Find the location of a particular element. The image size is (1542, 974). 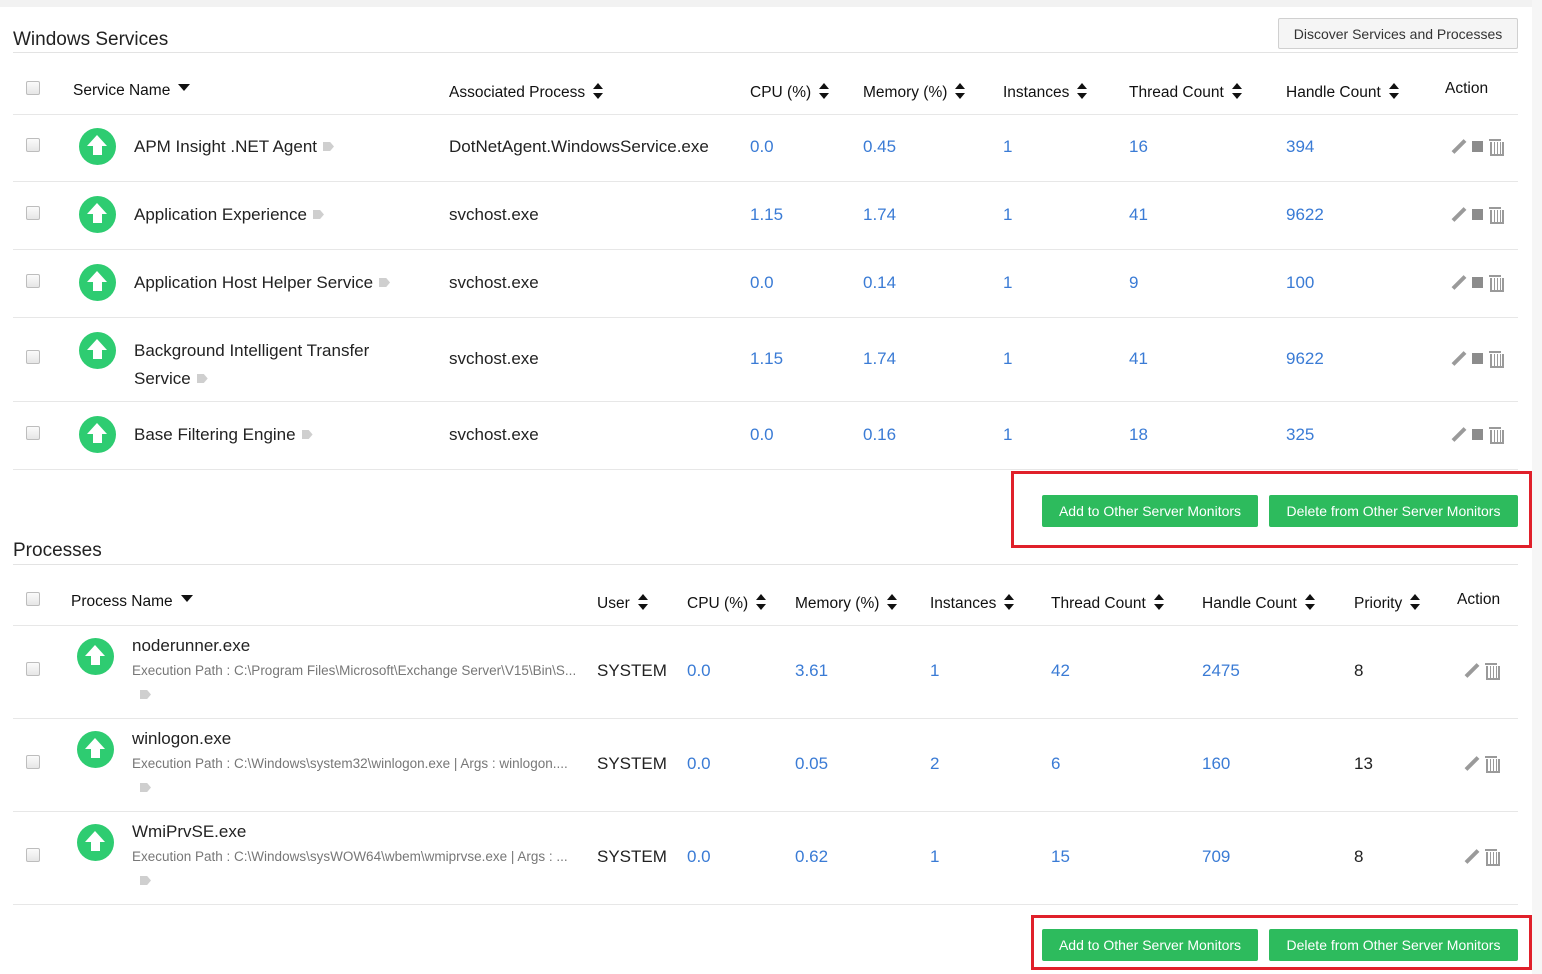

col-service-name: Service Name is located at coordinates (132, 91).